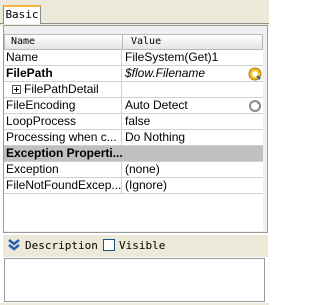 This screenshot has width=320, height=305. I want to click on property-row-loopprocess: LoopProcess false, so click(133, 122).